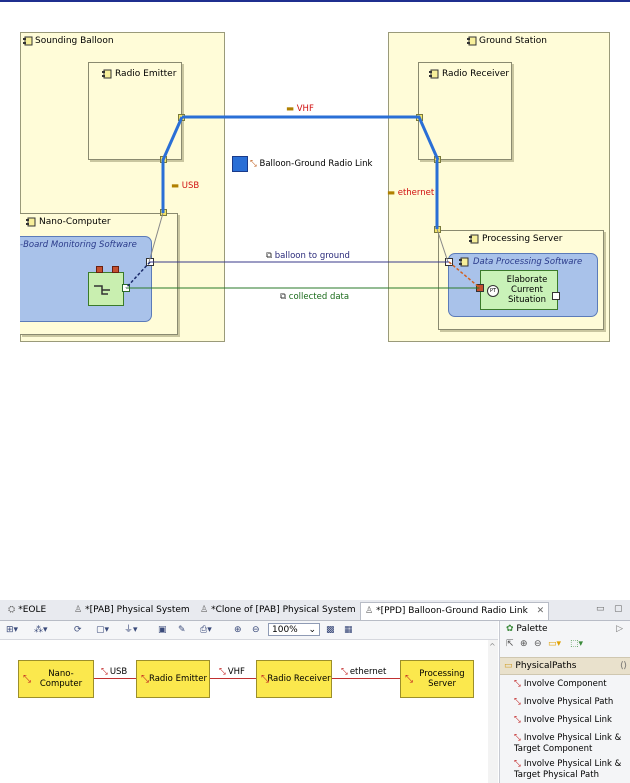 Image resolution: width=630 pixels, height=783 pixels. What do you see at coordinates (510, 644) in the screenshot?
I see `select-tool-icon: ⇱` at bounding box center [510, 644].